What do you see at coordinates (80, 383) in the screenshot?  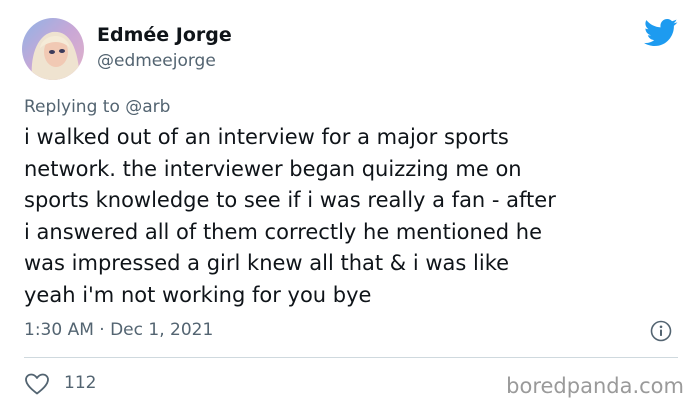 I see `like-count: 112` at bounding box center [80, 383].